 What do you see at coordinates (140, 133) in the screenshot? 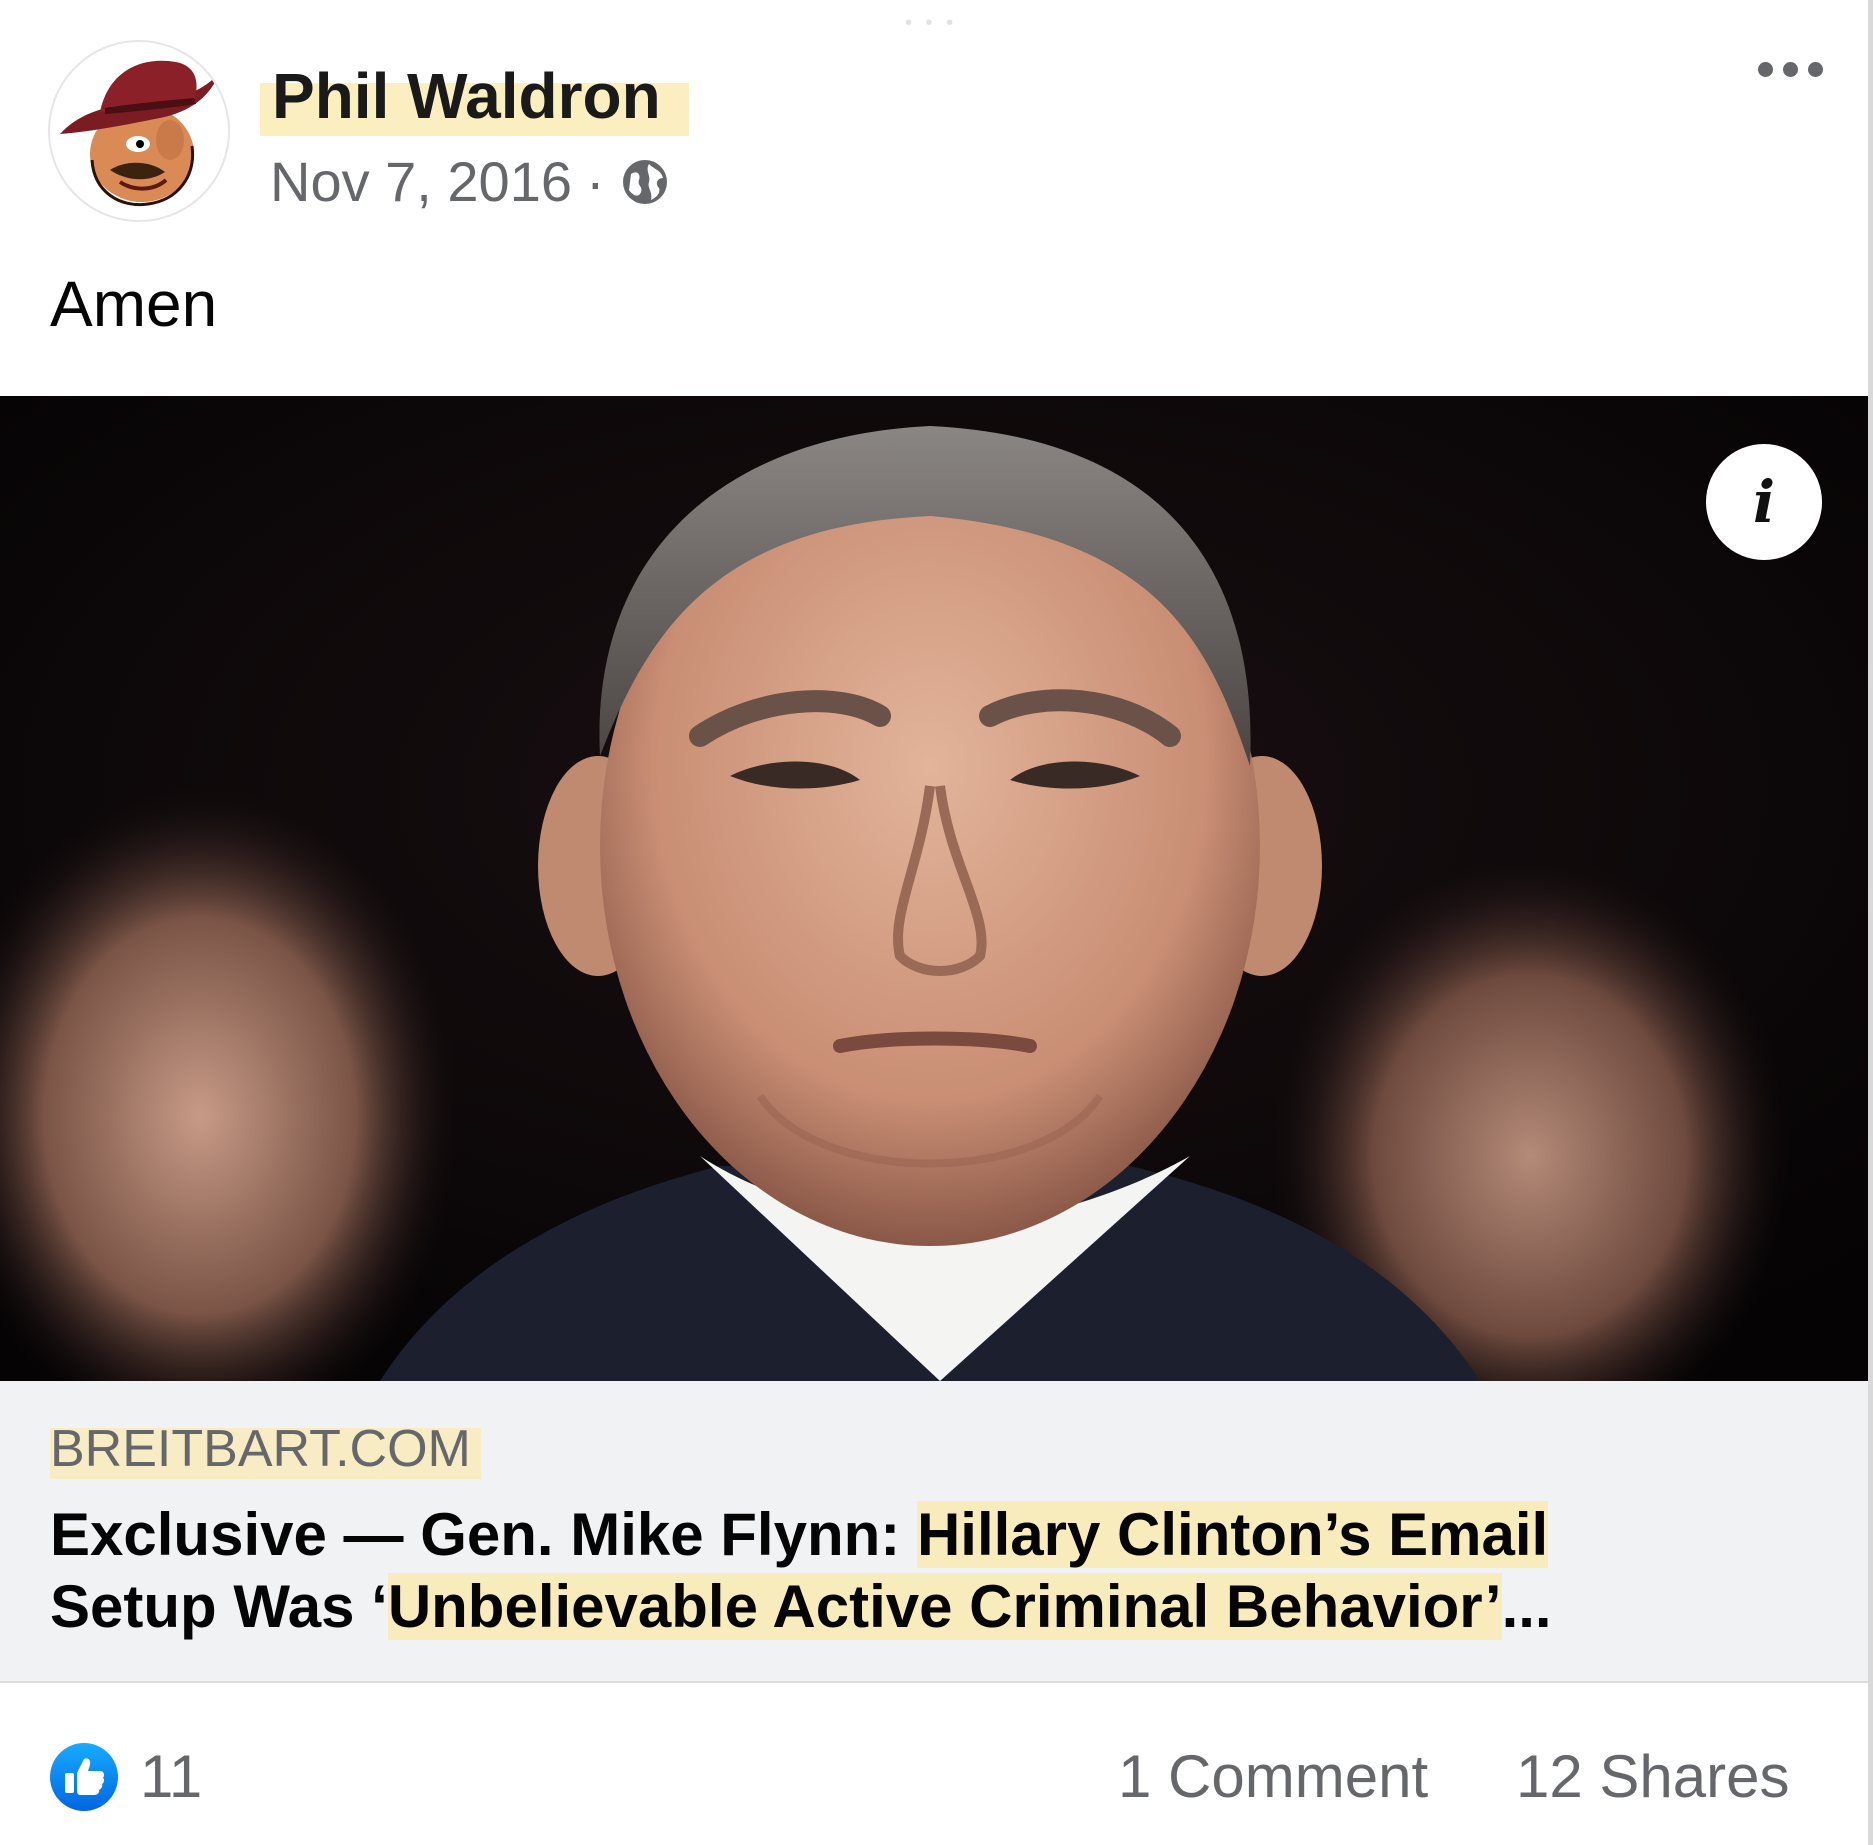
I see `avatar-cartoon-image` at bounding box center [140, 133].